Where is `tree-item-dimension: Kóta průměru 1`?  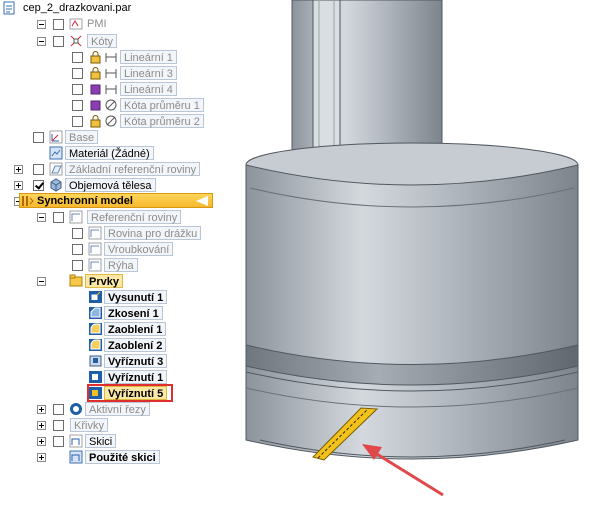 tree-item-dimension: Kóta průměru 1 is located at coordinates (115, 105).